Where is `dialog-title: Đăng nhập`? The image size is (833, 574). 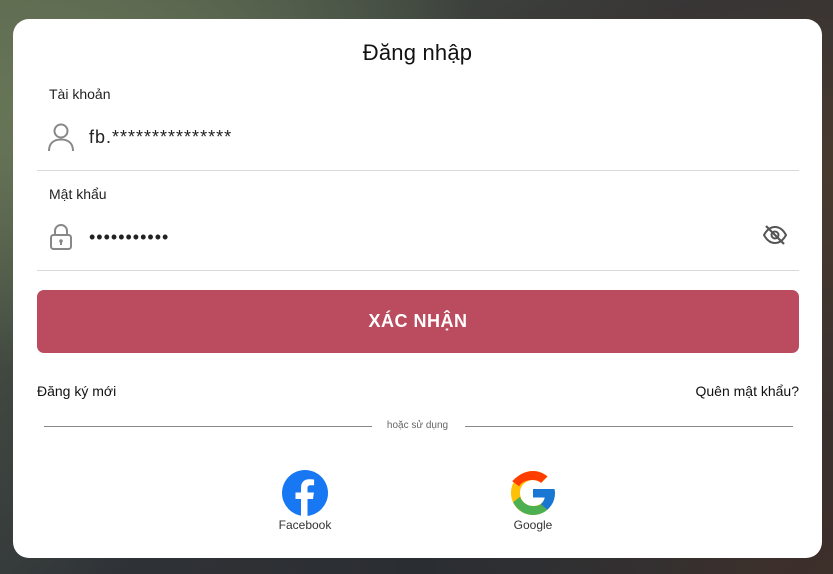 dialog-title: Đăng nhập is located at coordinates (417, 52).